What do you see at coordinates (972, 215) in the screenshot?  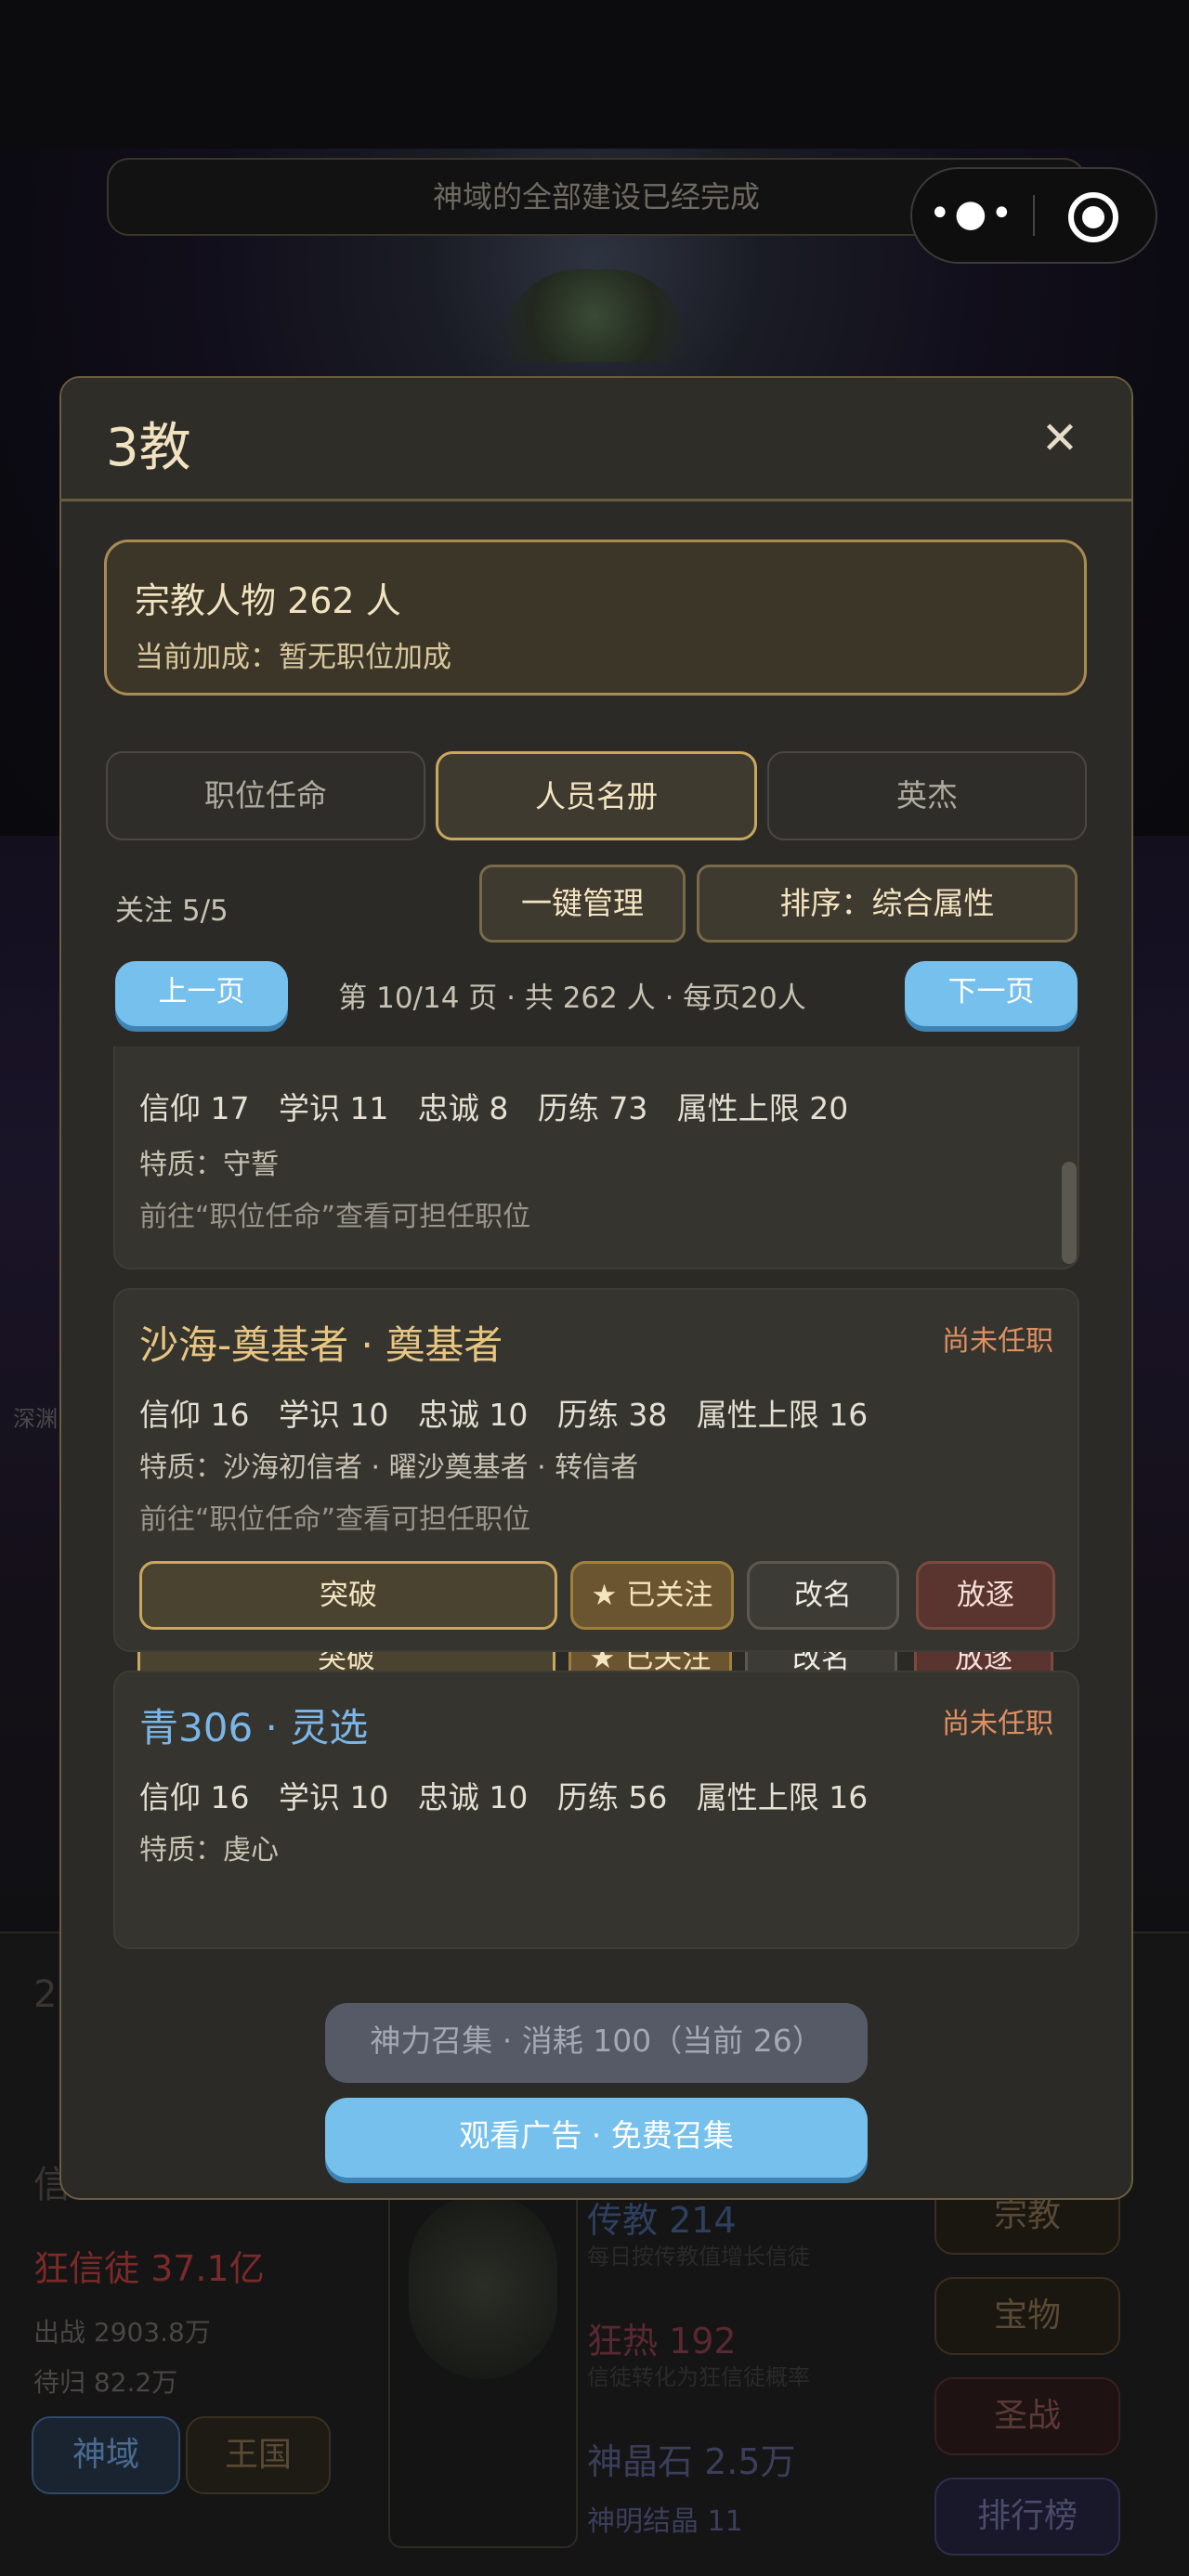 I see `more-icon: •●•` at bounding box center [972, 215].